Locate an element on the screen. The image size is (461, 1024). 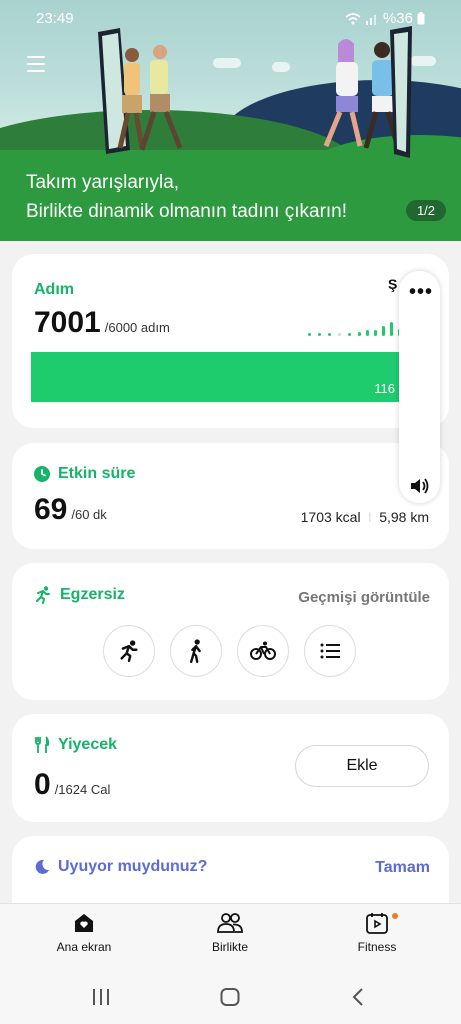
active-time-title-row: Etkin süre is located at coordinates (84, 474).